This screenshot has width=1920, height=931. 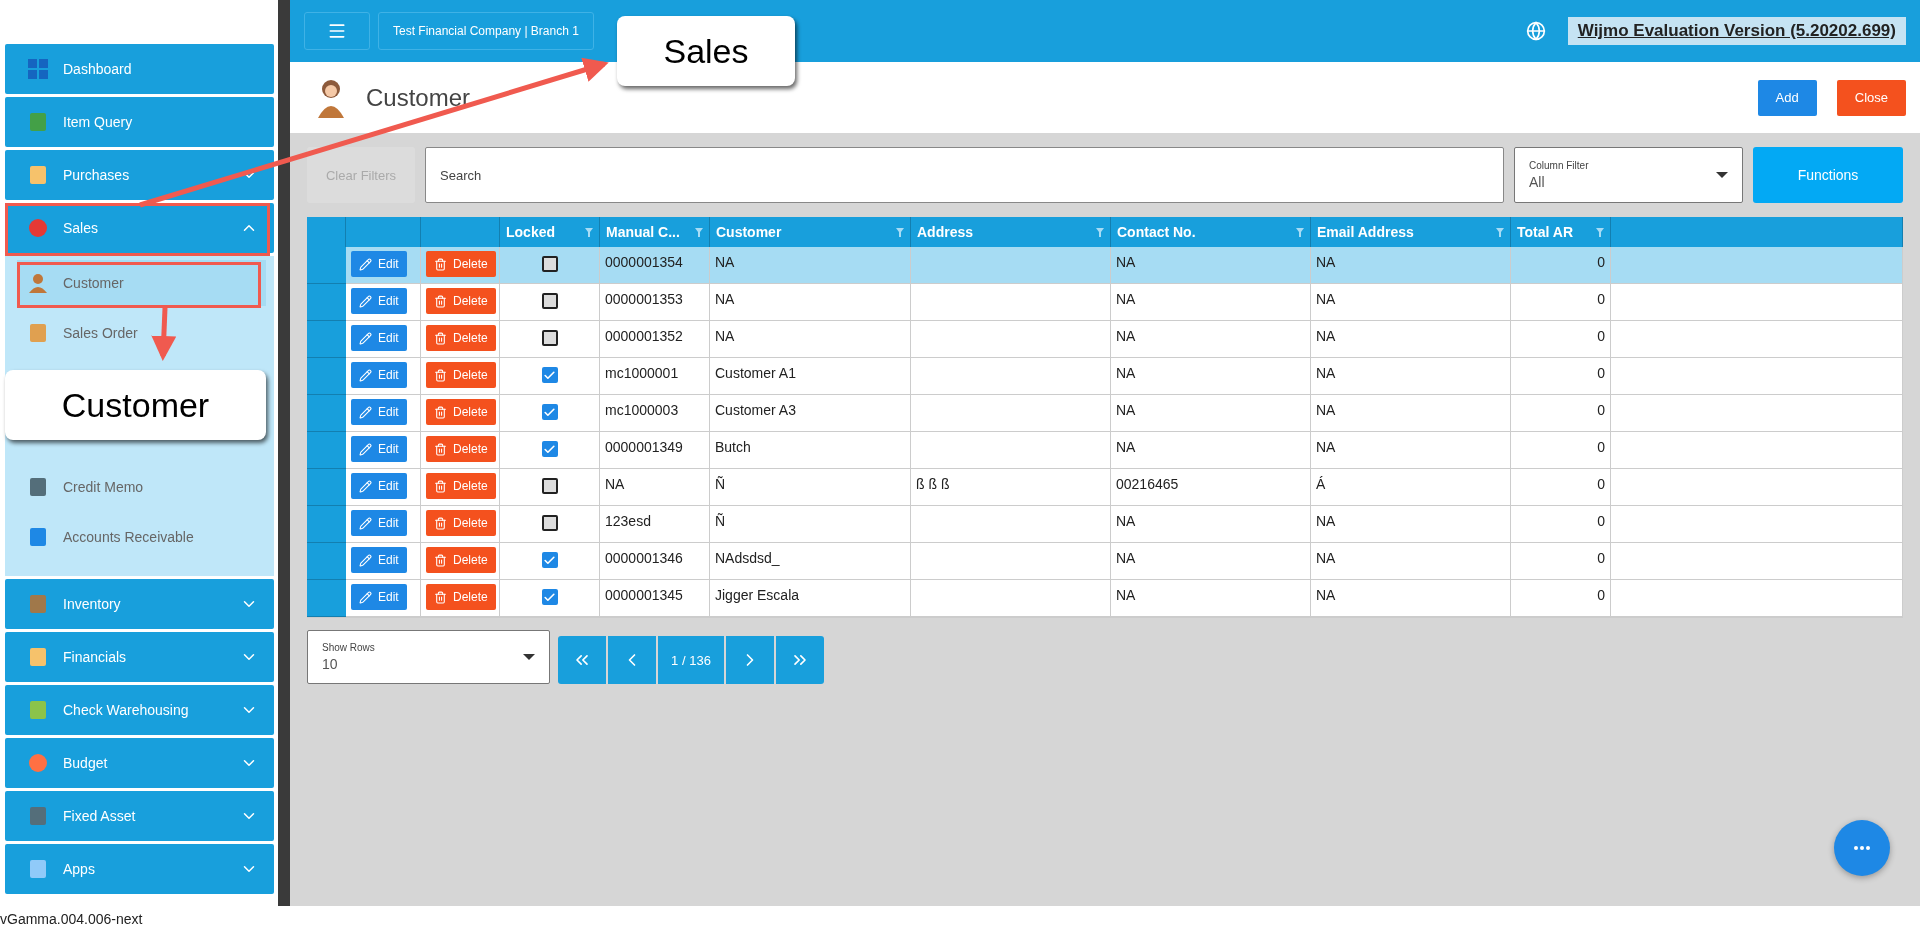 I want to click on submenu-item: Sales Order, so click(x=141, y=333).